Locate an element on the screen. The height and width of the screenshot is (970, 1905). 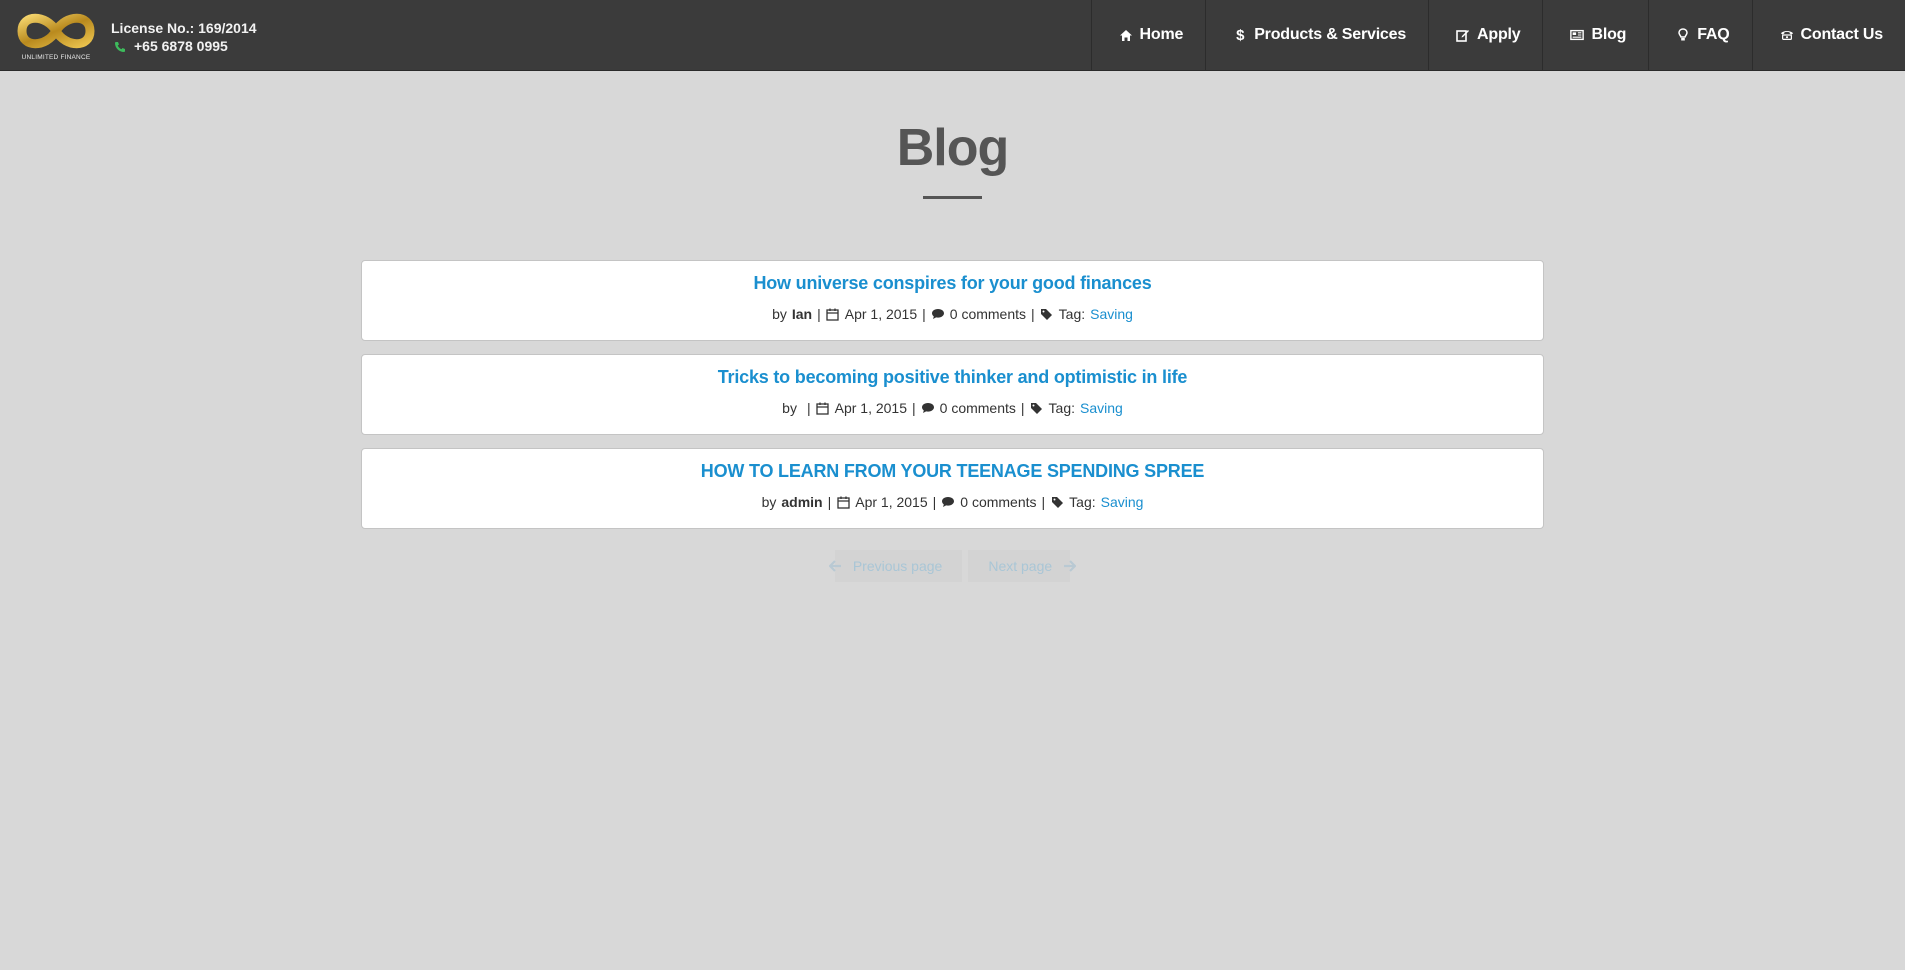
nav-blog-label: Blog is located at coordinates (1609, 34).